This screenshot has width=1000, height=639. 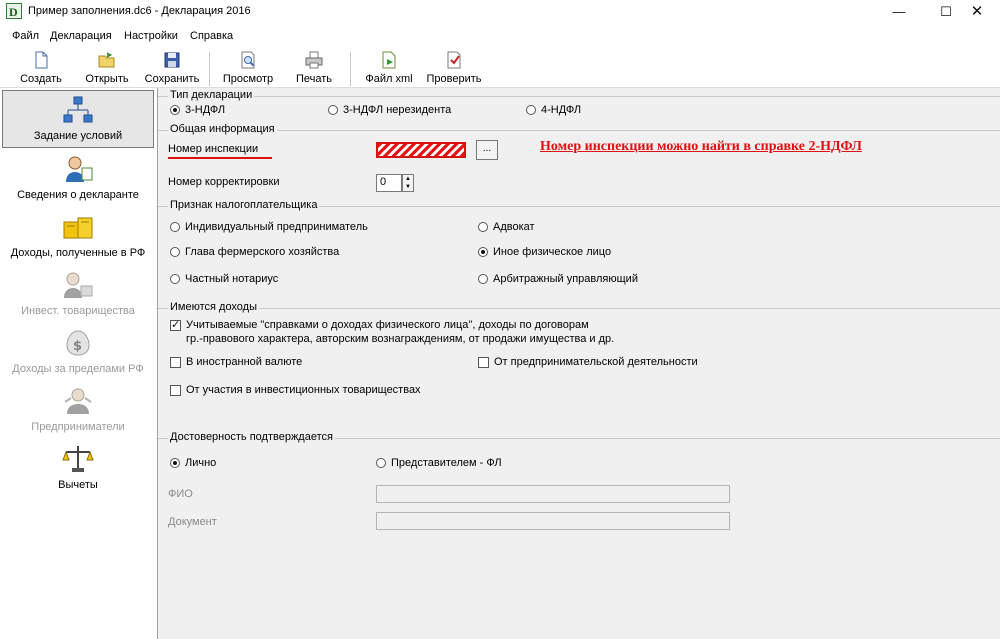 What do you see at coordinates (213, 149) in the screenshot?
I see `inspection-number-label: Номер инспекции` at bounding box center [213, 149].